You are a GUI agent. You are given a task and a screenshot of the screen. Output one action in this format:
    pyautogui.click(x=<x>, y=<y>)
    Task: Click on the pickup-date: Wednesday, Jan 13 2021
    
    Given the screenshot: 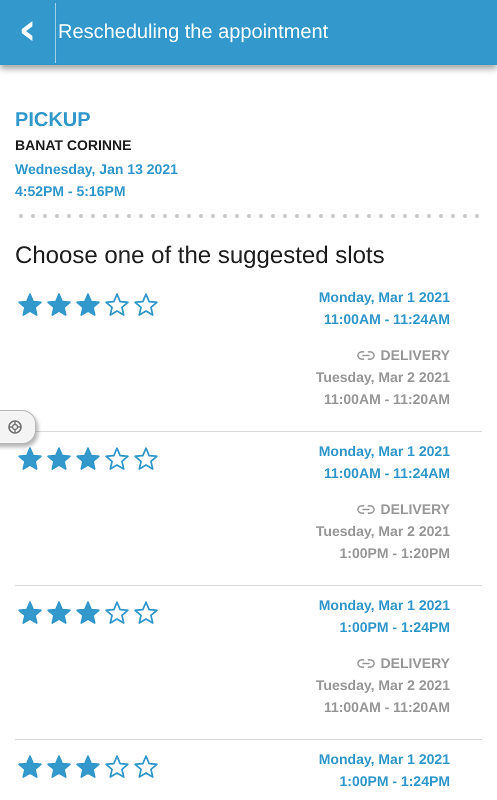 What is the action you would take?
    pyautogui.click(x=97, y=169)
    